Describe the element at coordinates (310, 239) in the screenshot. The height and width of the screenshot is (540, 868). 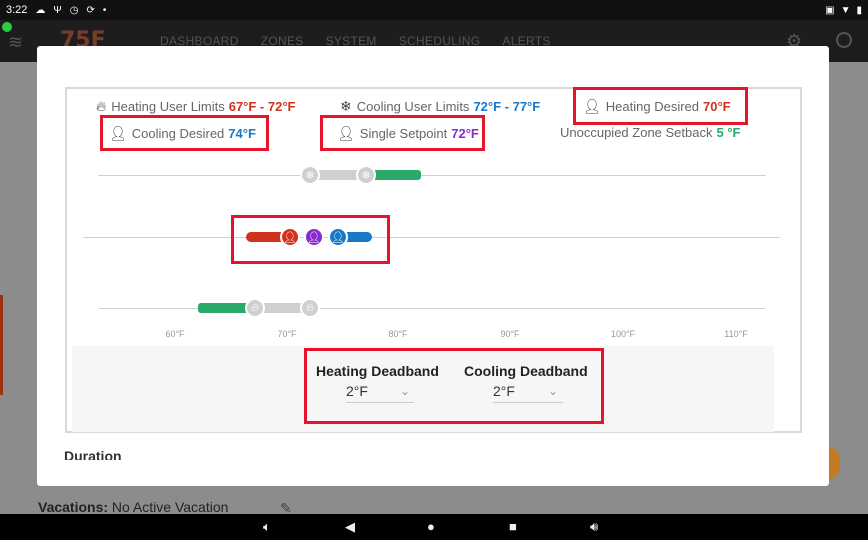
I see `highlight-desired-slider` at that location.